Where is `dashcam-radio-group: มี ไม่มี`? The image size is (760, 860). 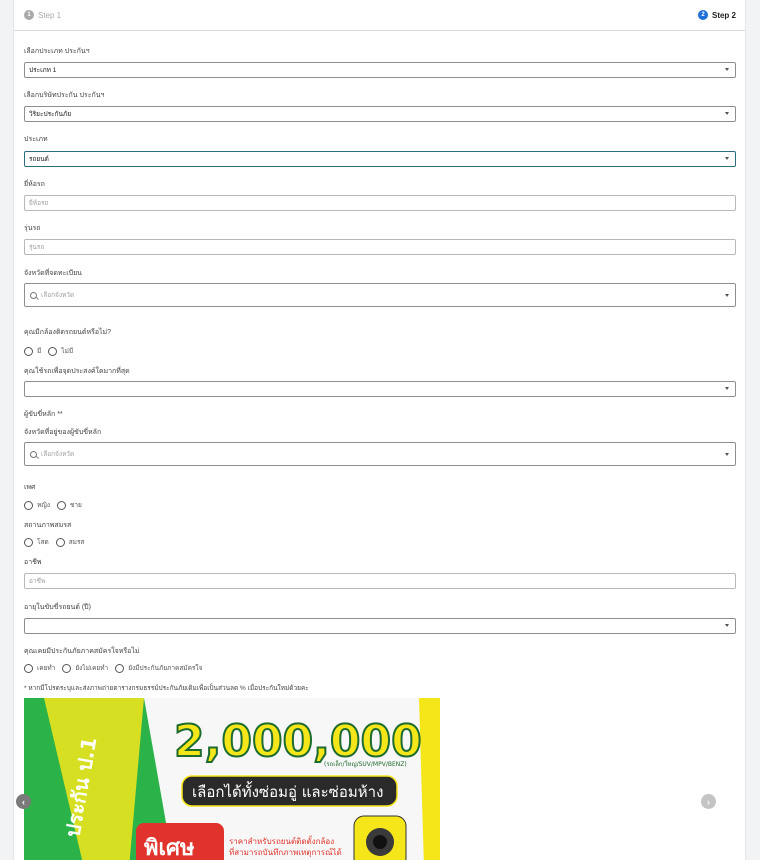 dashcam-radio-group: มี ไม่มี is located at coordinates (52, 351).